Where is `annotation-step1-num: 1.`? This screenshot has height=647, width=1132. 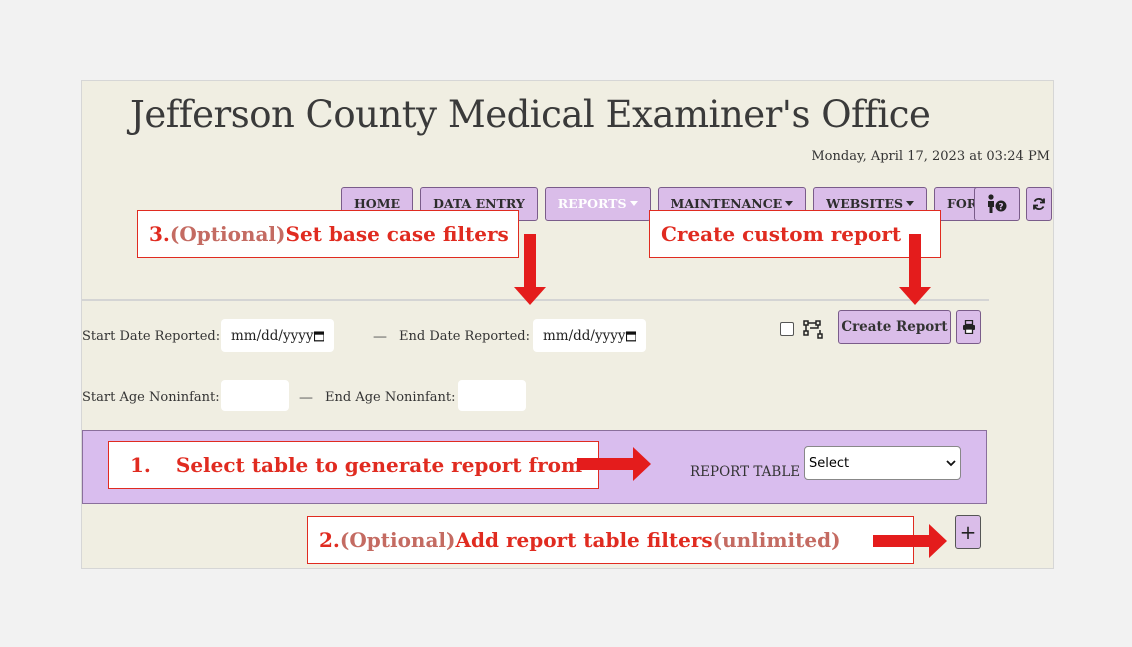
annotation-step1-num: 1. is located at coordinates (140, 465).